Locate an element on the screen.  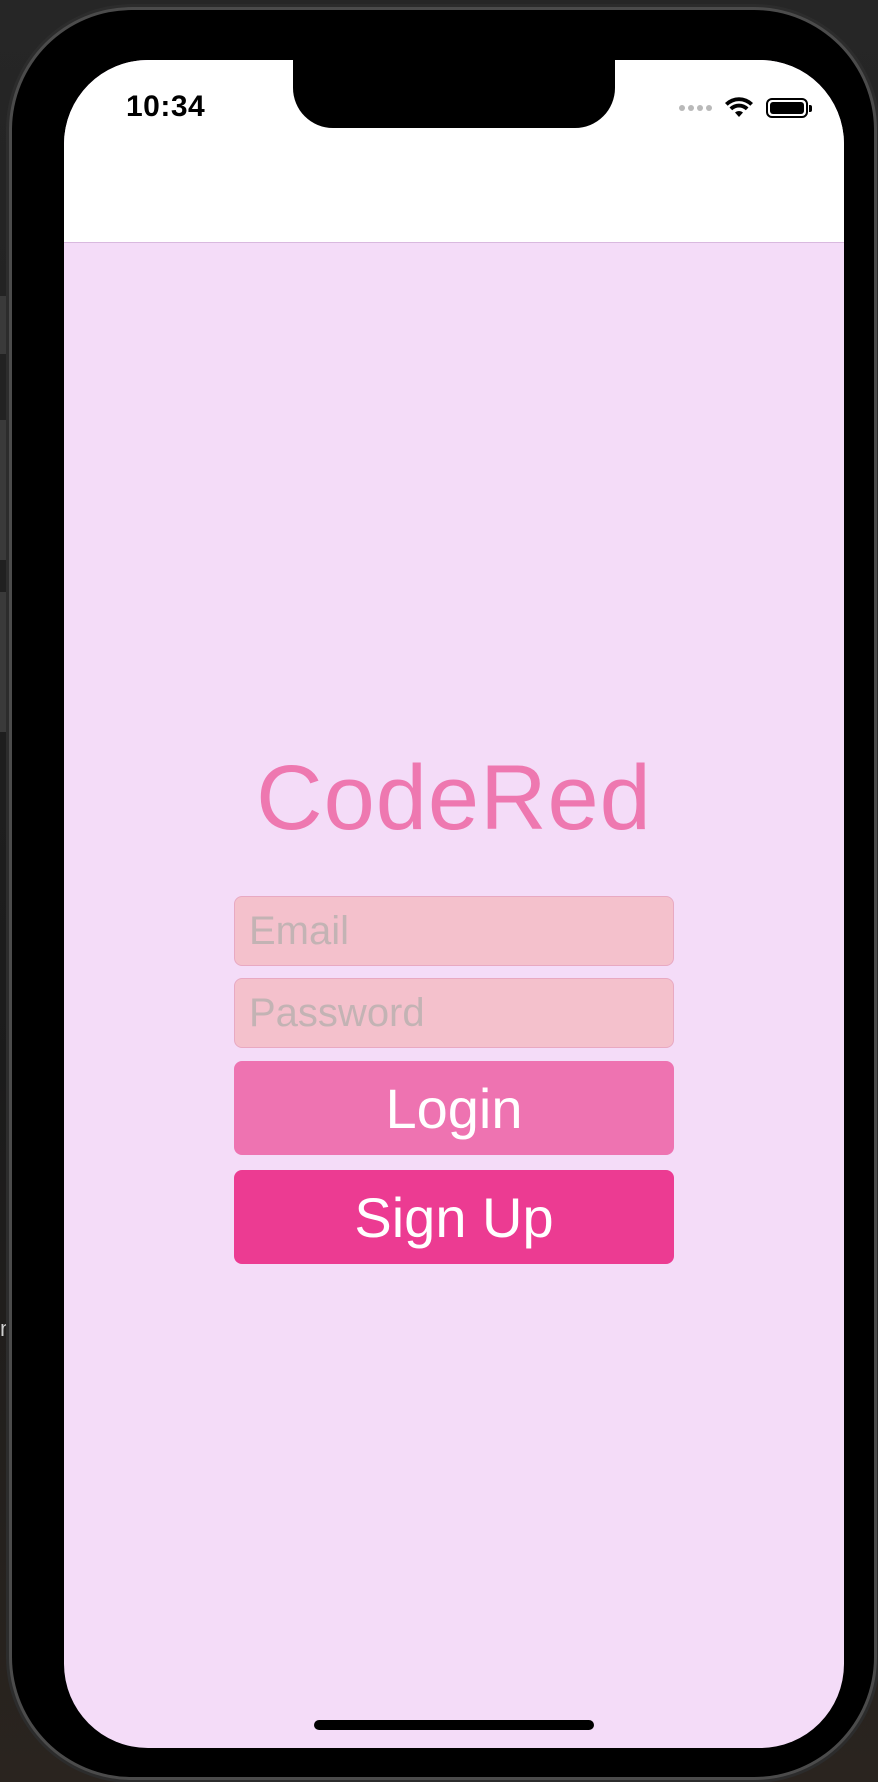
cellular-signal-icon is located at coordinates (695, 108).